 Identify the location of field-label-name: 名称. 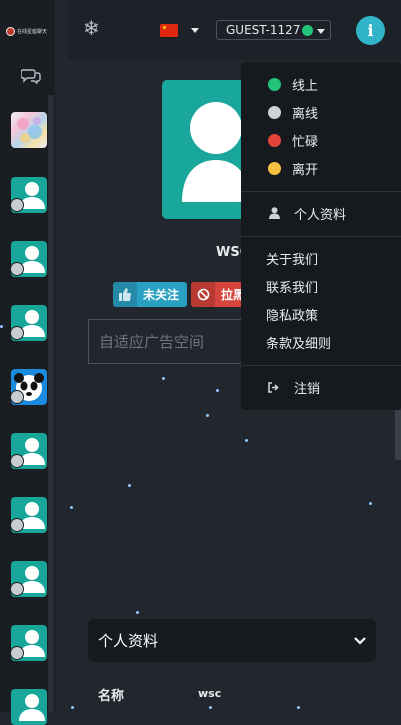
(111, 696).